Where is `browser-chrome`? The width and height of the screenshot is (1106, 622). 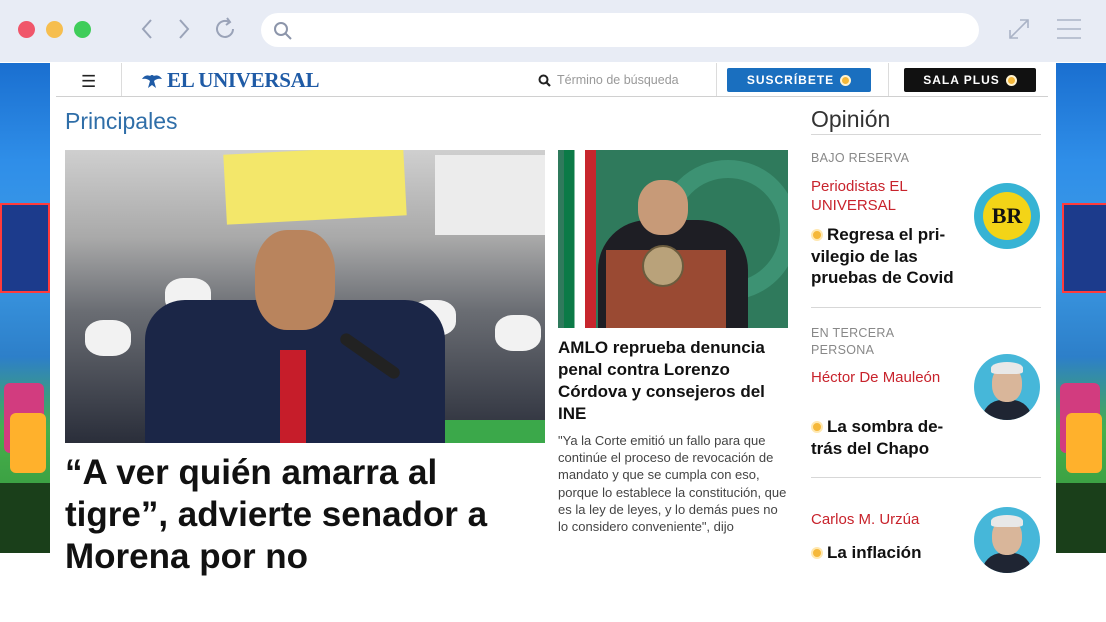 browser-chrome is located at coordinates (553, 31).